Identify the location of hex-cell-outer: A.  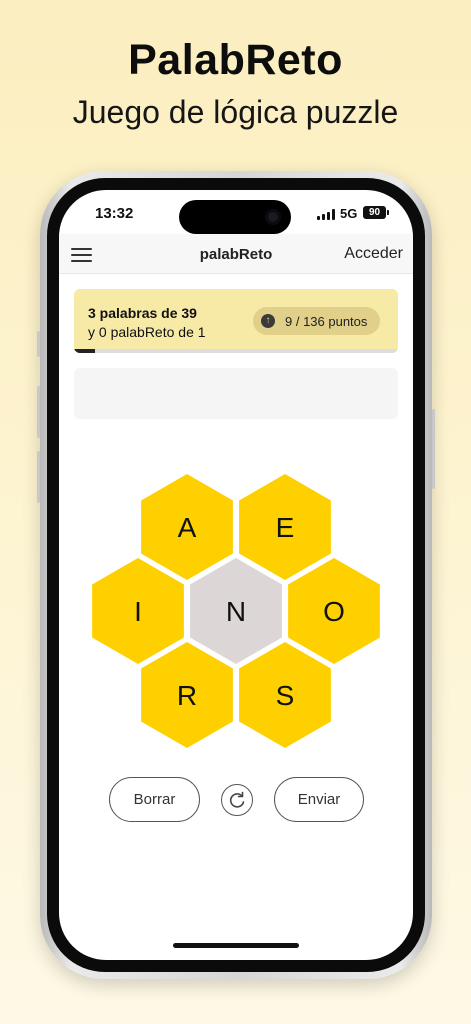
(187, 527).